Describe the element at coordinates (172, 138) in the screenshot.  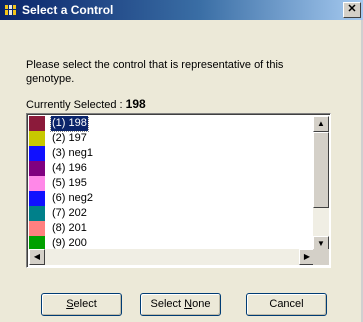
I see `list-item: (2) 197` at that location.